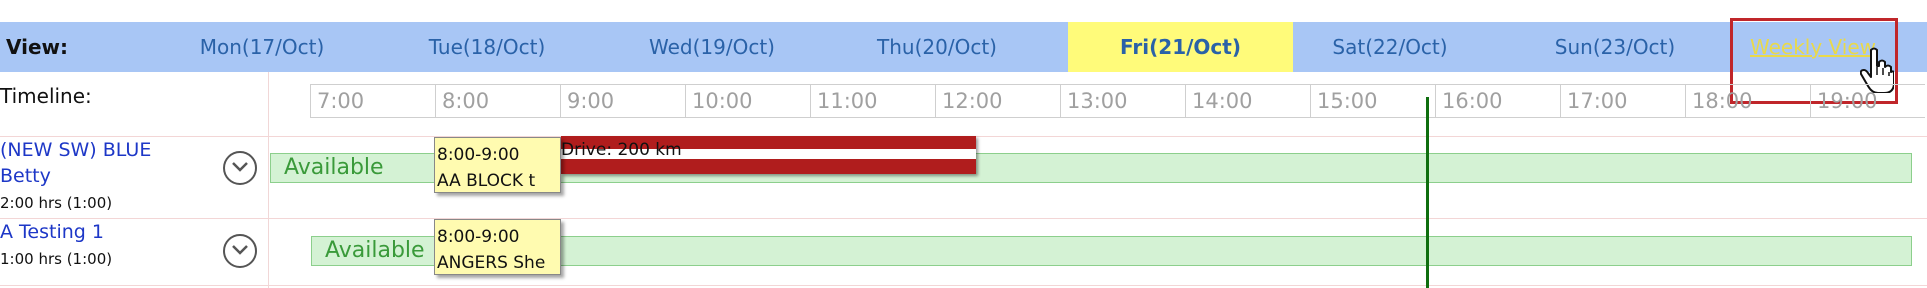 The width and height of the screenshot is (1927, 288). I want to click on timeline-label: Timeline:, so click(46, 96).